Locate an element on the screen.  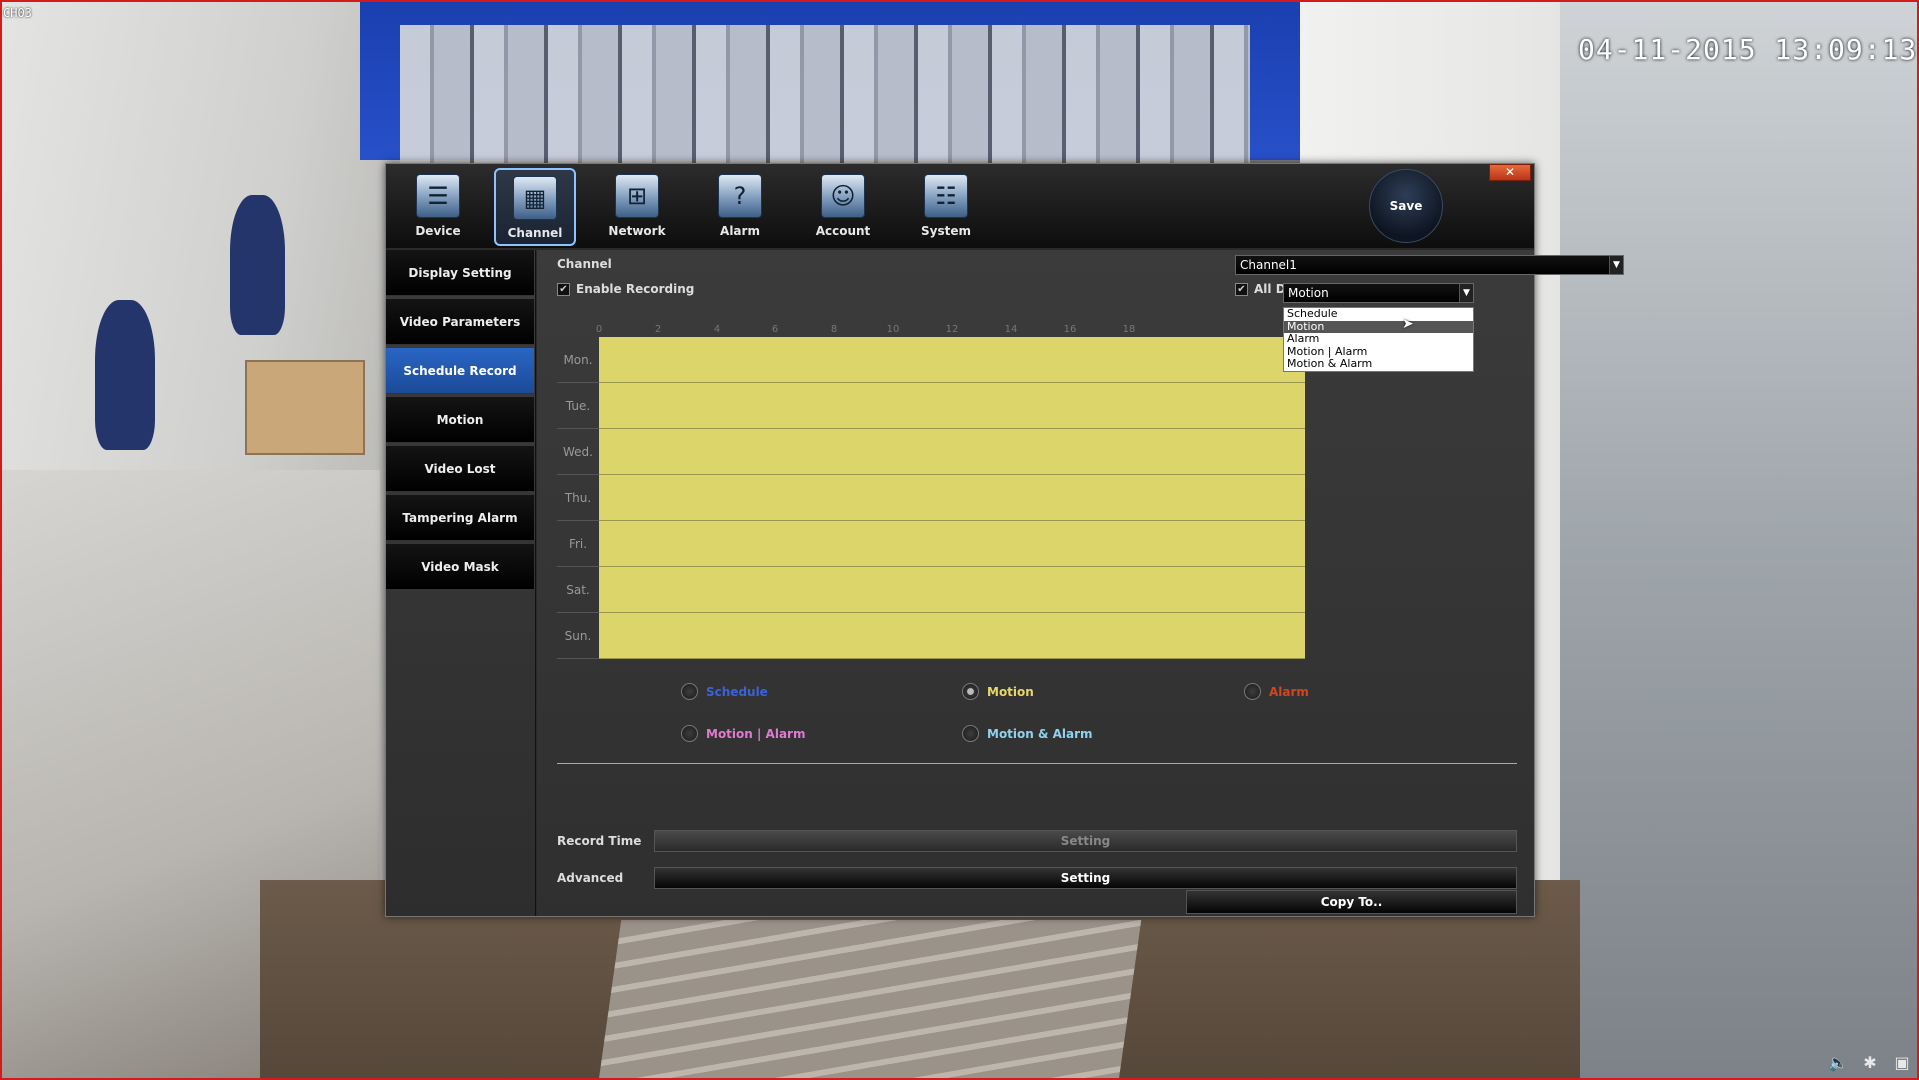
schedule-row-thu: Thu. is located at coordinates (932, 498).